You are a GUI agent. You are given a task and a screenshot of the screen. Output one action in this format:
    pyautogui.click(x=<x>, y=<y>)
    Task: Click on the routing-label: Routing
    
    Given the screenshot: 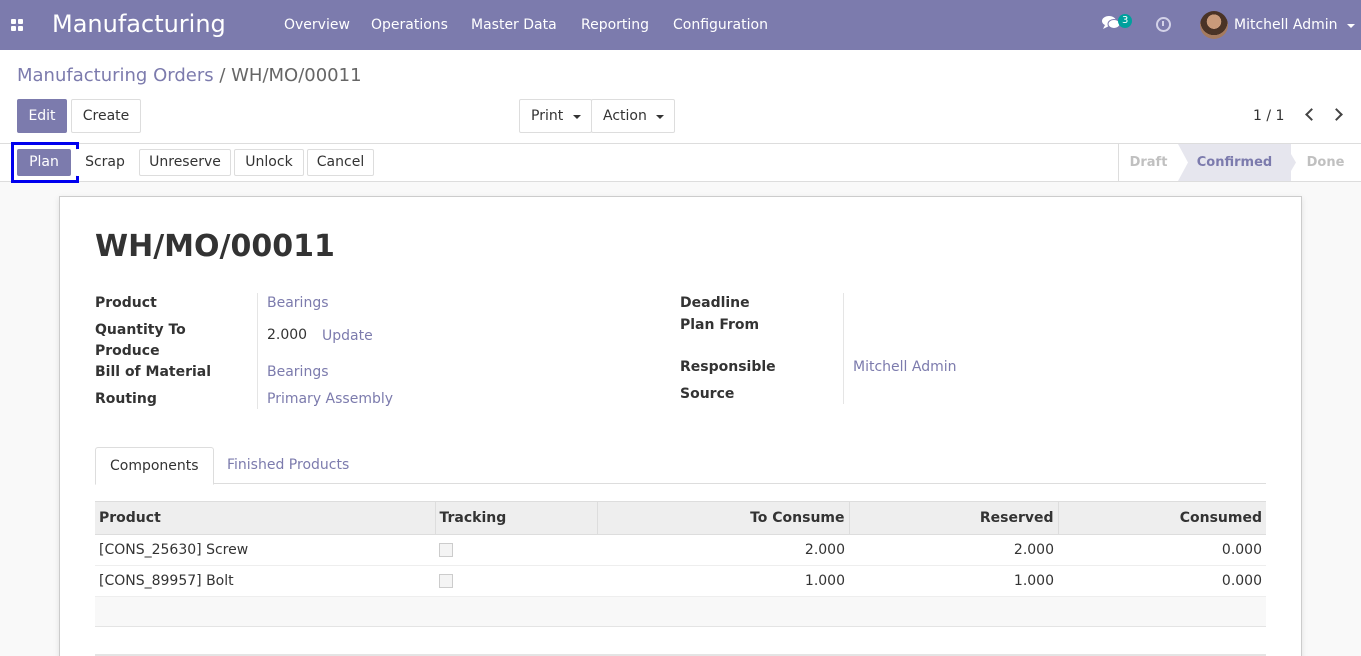 What is the action you would take?
    pyautogui.click(x=126, y=399)
    